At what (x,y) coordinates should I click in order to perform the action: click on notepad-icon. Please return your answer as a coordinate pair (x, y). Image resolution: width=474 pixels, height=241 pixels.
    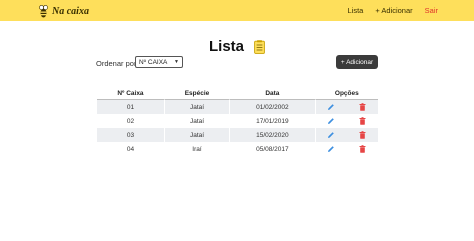
    Looking at the image, I should click on (259, 46).